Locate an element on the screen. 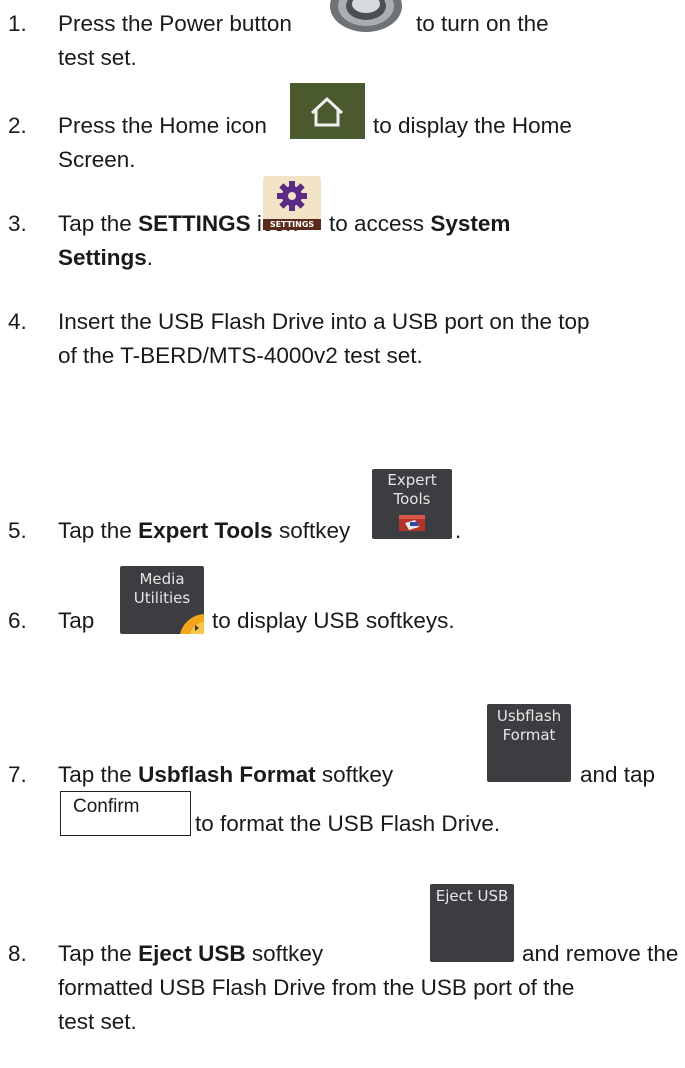  media-utilities-softkey: Media Utilities is located at coordinates (162, 600).